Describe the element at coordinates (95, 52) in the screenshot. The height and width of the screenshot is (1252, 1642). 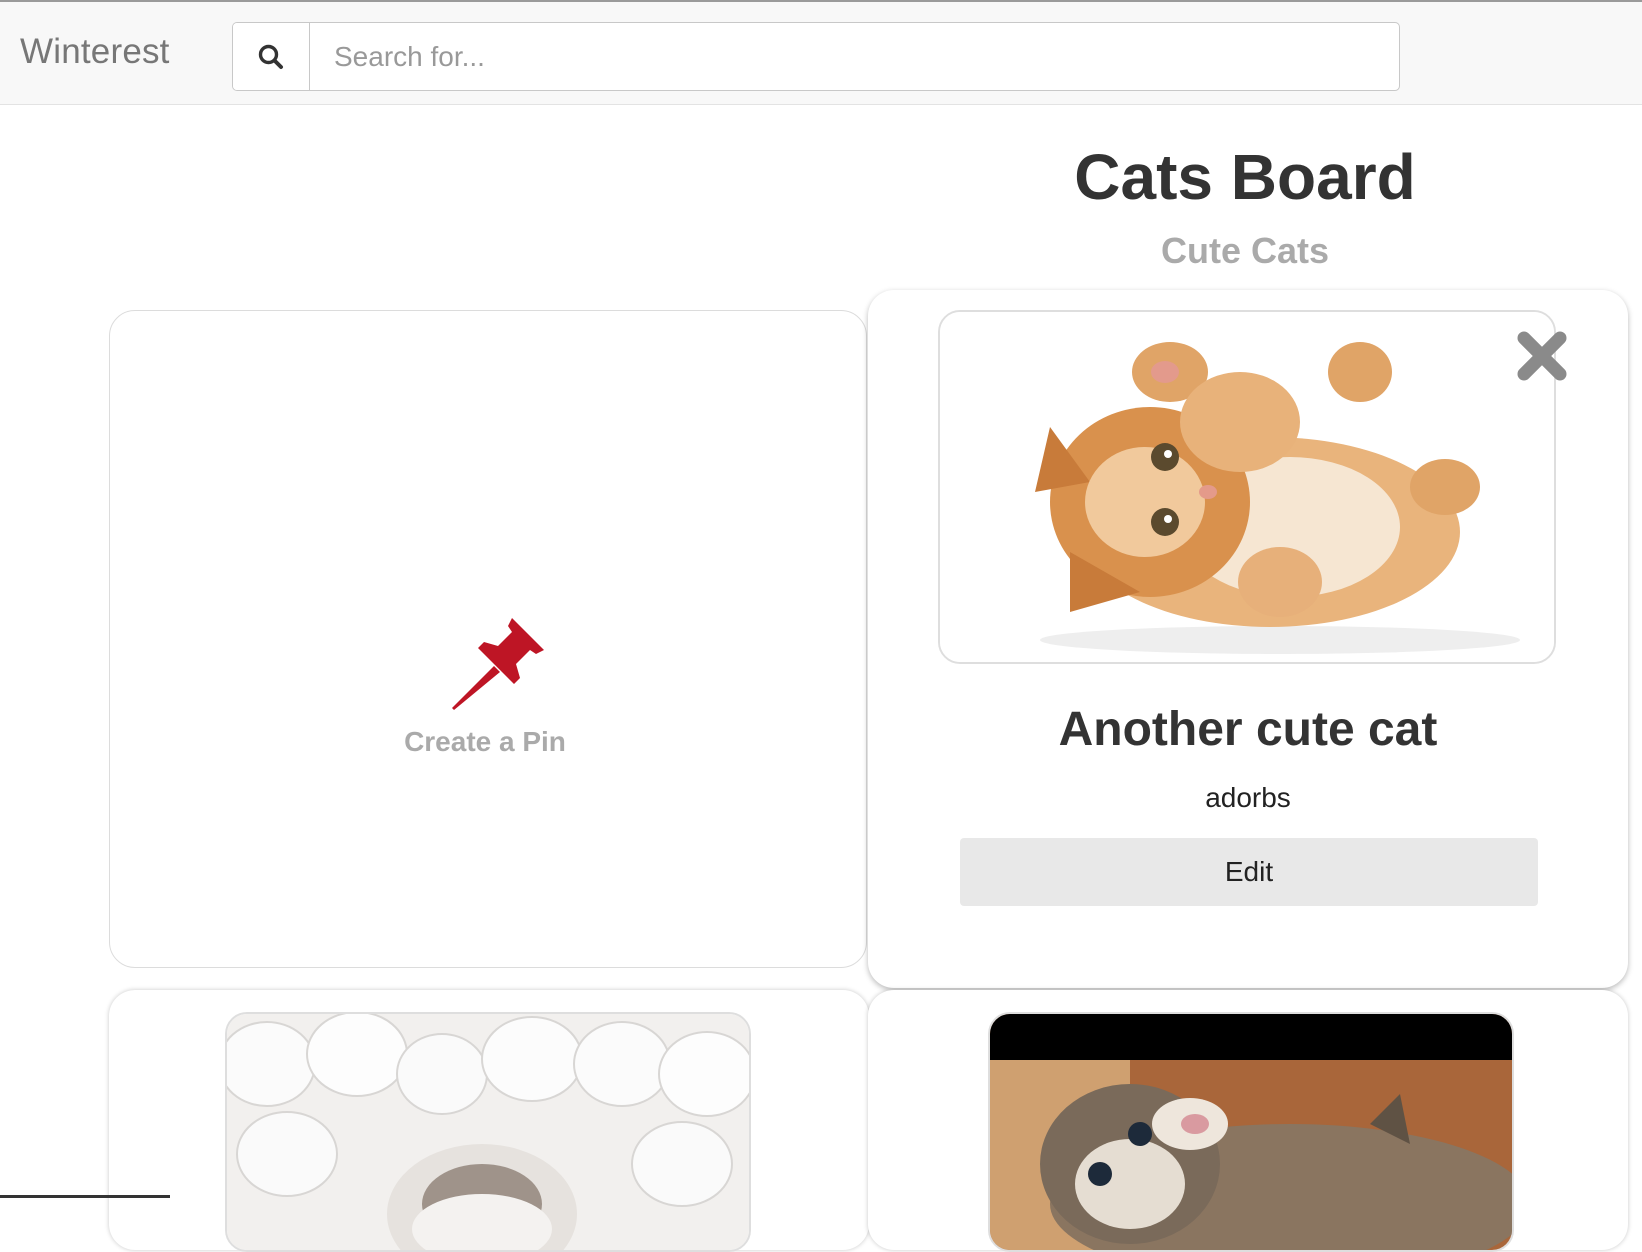
I see `brand-logo: Winterest` at that location.